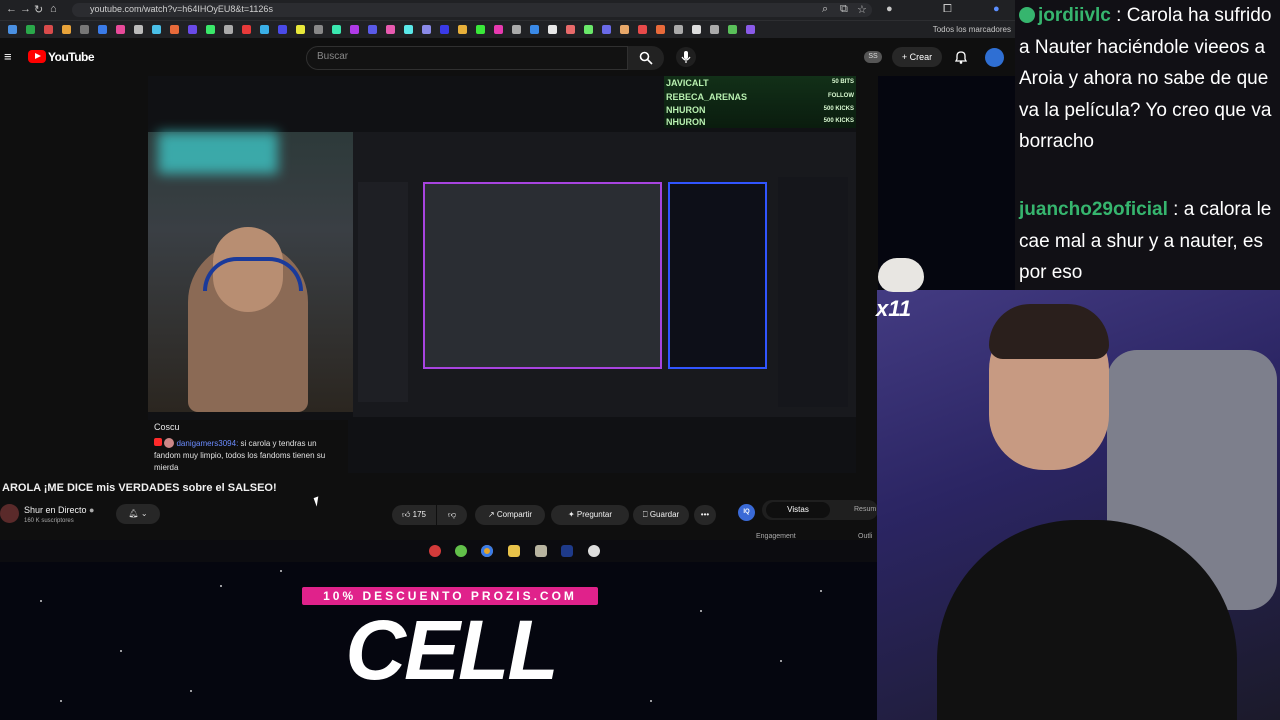 The width and height of the screenshot is (1280, 720). I want to click on thumbs-up-icon: 👍︎, so click(406, 514).